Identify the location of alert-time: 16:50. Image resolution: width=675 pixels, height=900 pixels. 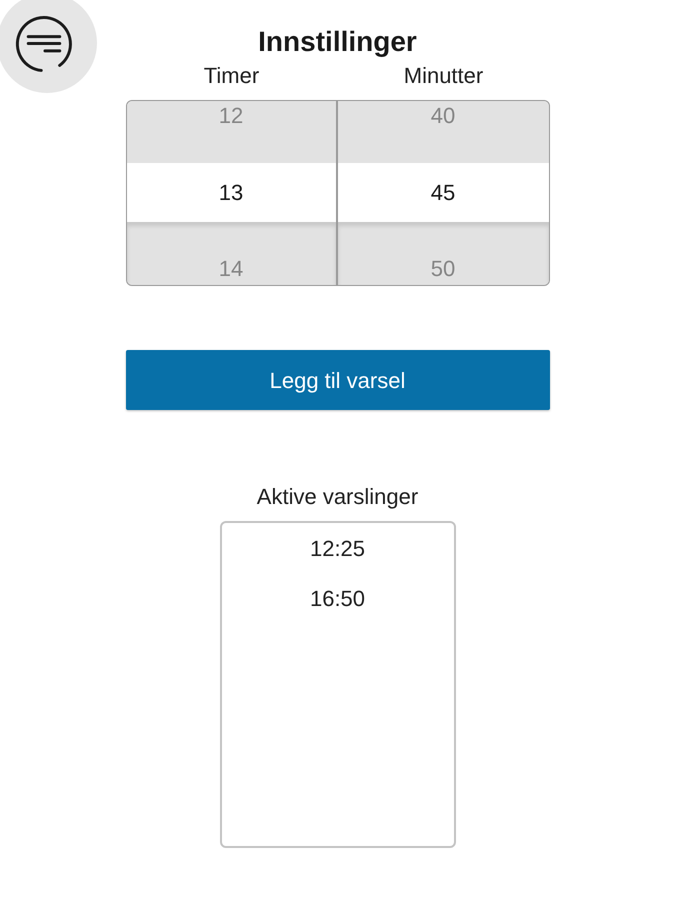
(338, 599).